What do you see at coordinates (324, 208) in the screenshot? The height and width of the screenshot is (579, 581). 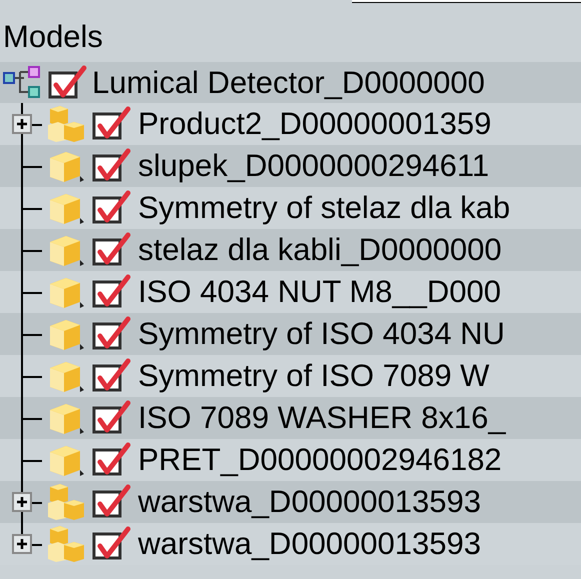 I see `tree-item-label: Symmetry of stelaz dla kab` at bounding box center [324, 208].